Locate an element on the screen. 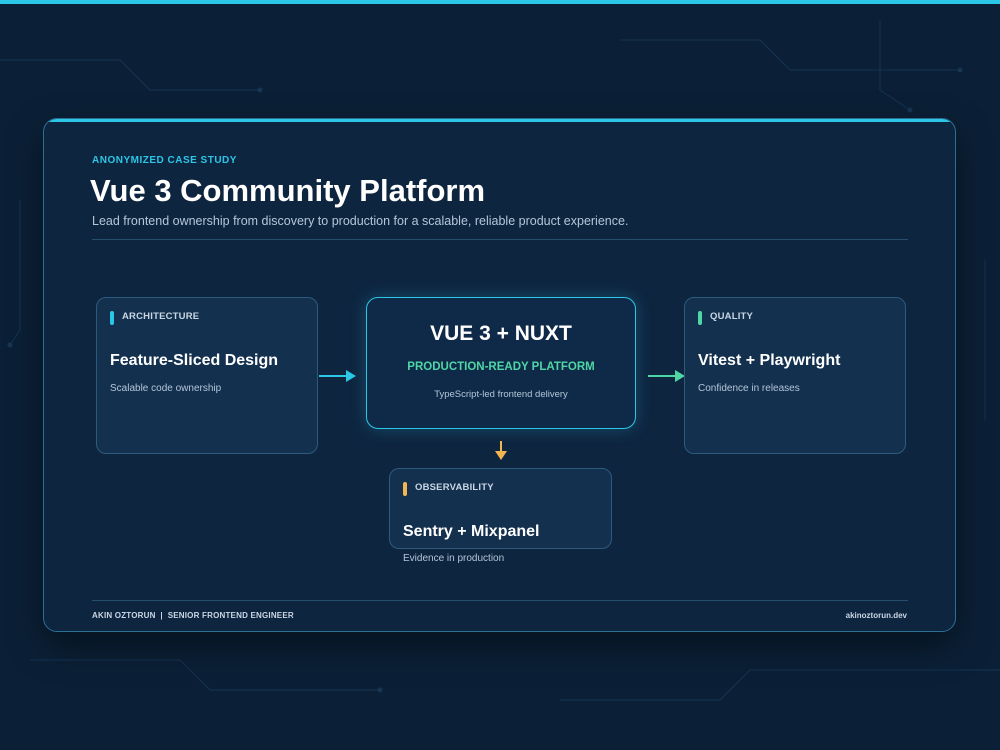 Image resolution: width=1000 pixels, height=750 pixels. quality-label: QUALITY is located at coordinates (732, 316).